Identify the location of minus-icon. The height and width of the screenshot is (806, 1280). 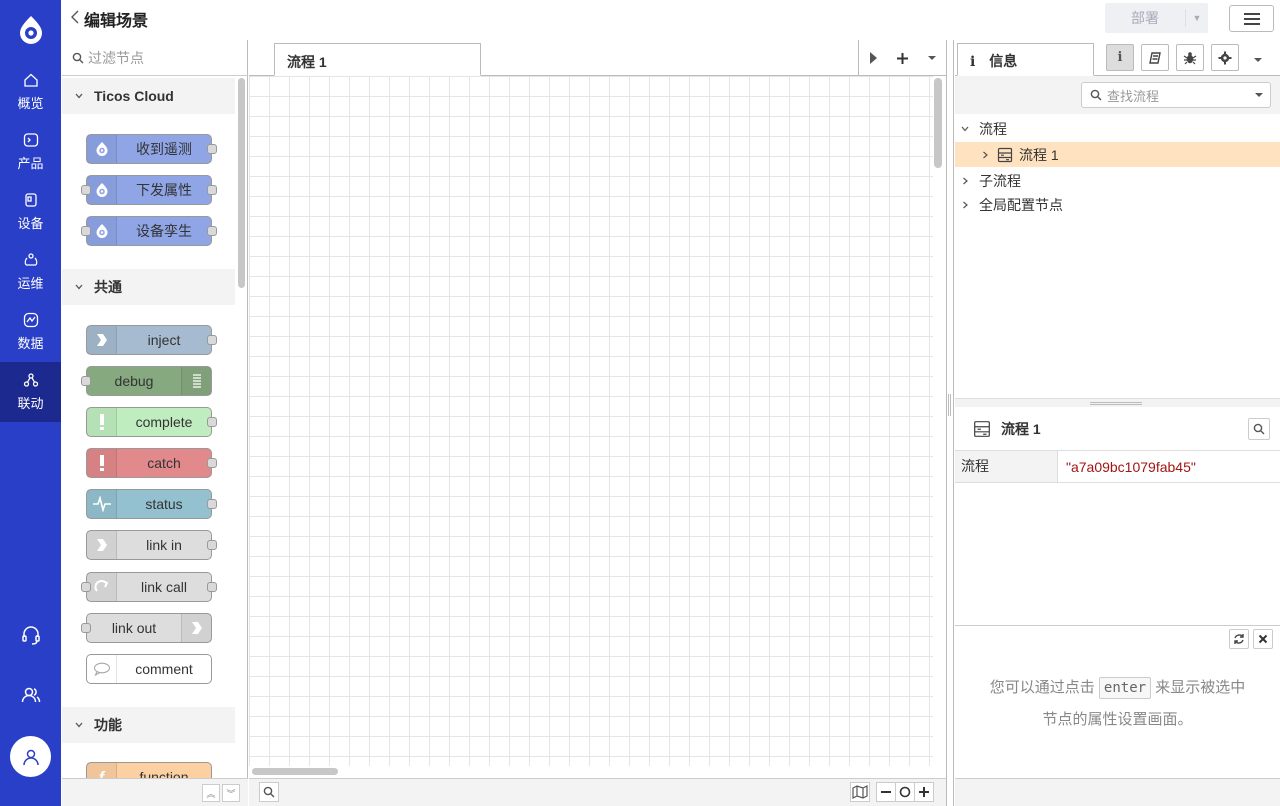
(886, 792).